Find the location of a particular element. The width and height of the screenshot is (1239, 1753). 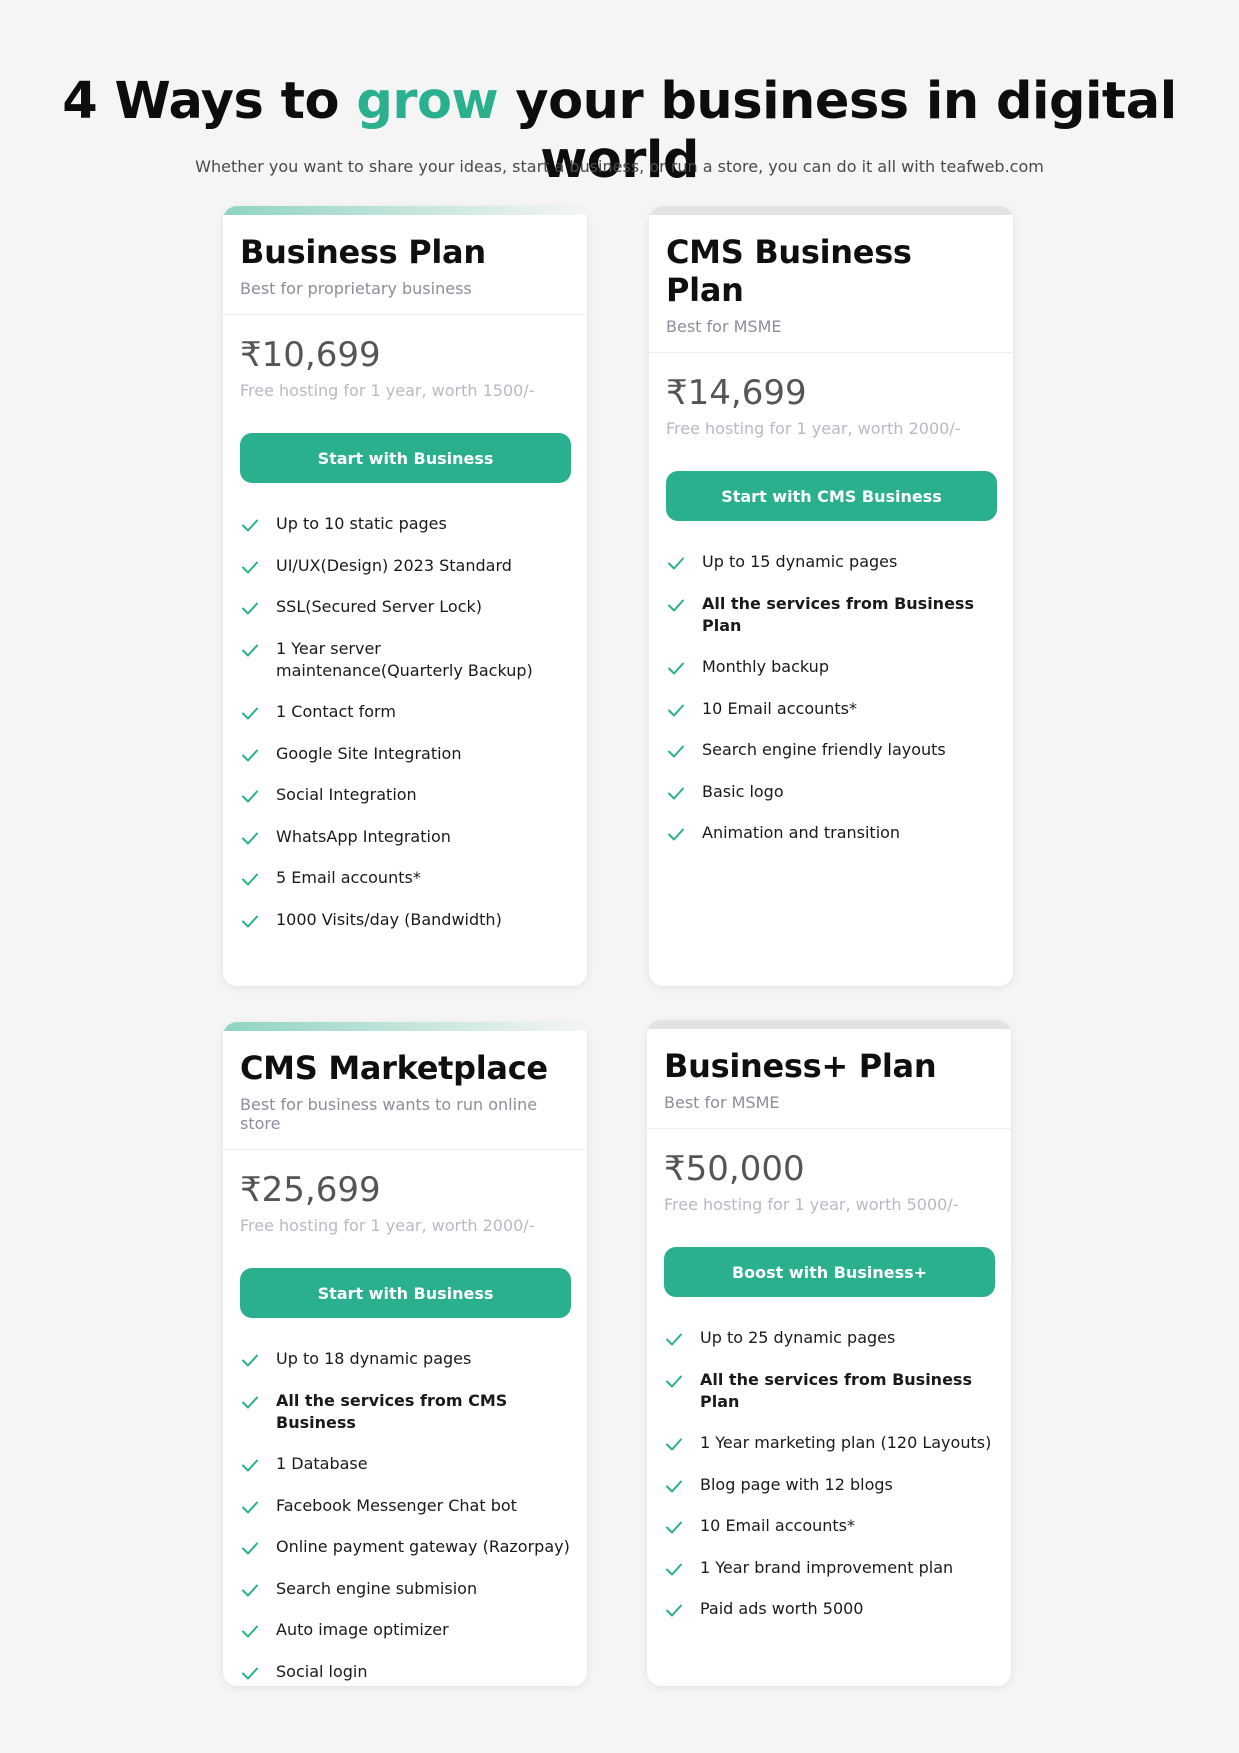

feature-item: Social login is located at coordinates (405, 1672).